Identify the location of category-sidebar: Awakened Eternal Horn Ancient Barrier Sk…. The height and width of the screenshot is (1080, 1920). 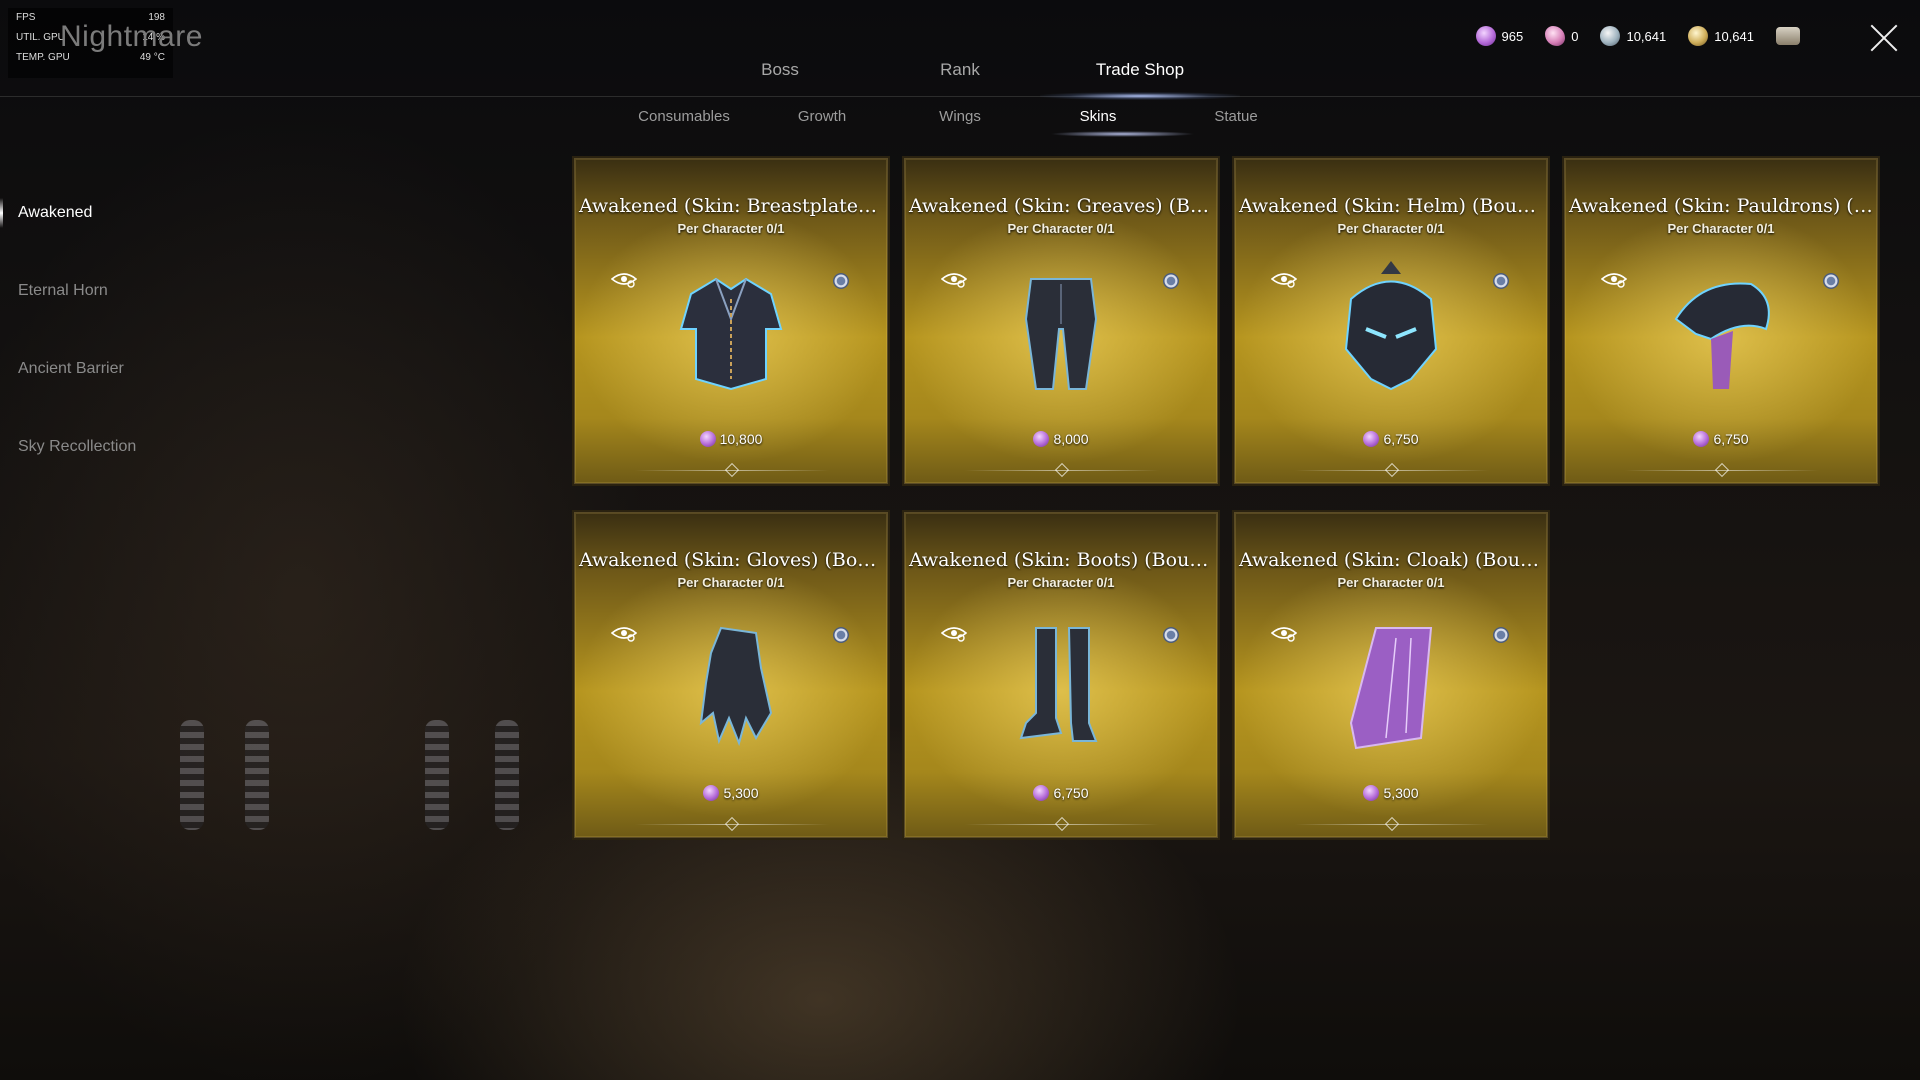
(150, 346).